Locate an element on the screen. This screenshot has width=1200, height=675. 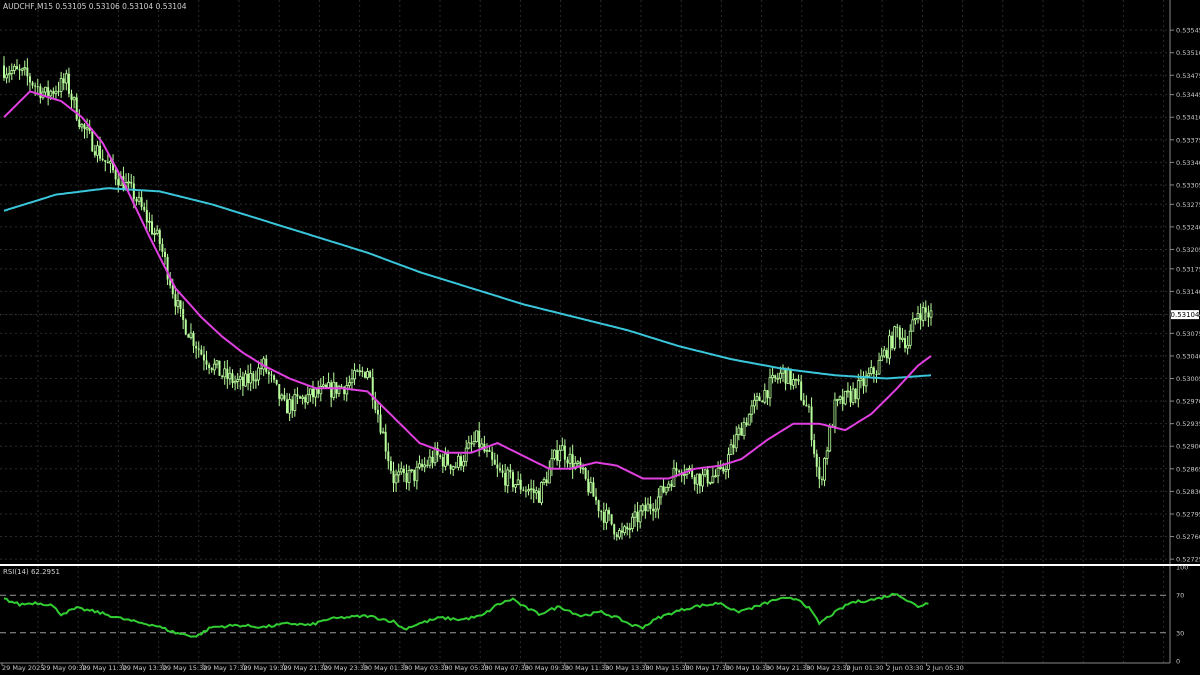
time-tick-label: 30 May 03:30 is located at coordinates (426, 668).